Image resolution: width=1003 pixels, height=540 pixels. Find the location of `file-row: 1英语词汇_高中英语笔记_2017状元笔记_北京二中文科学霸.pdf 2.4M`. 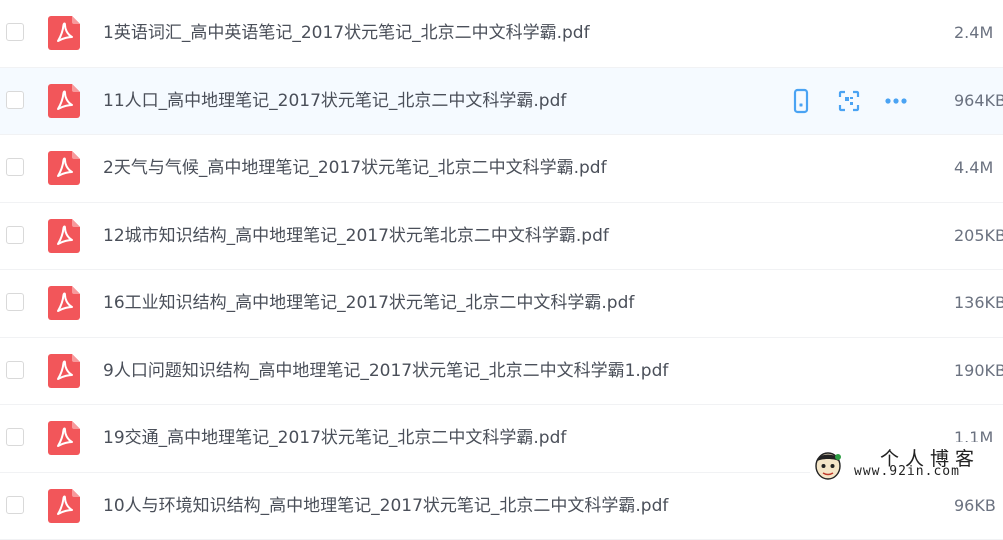

file-row: 1英语词汇_高中英语笔记_2017状元笔记_北京二中文科学霸.pdf 2.4M is located at coordinates (501, 34).